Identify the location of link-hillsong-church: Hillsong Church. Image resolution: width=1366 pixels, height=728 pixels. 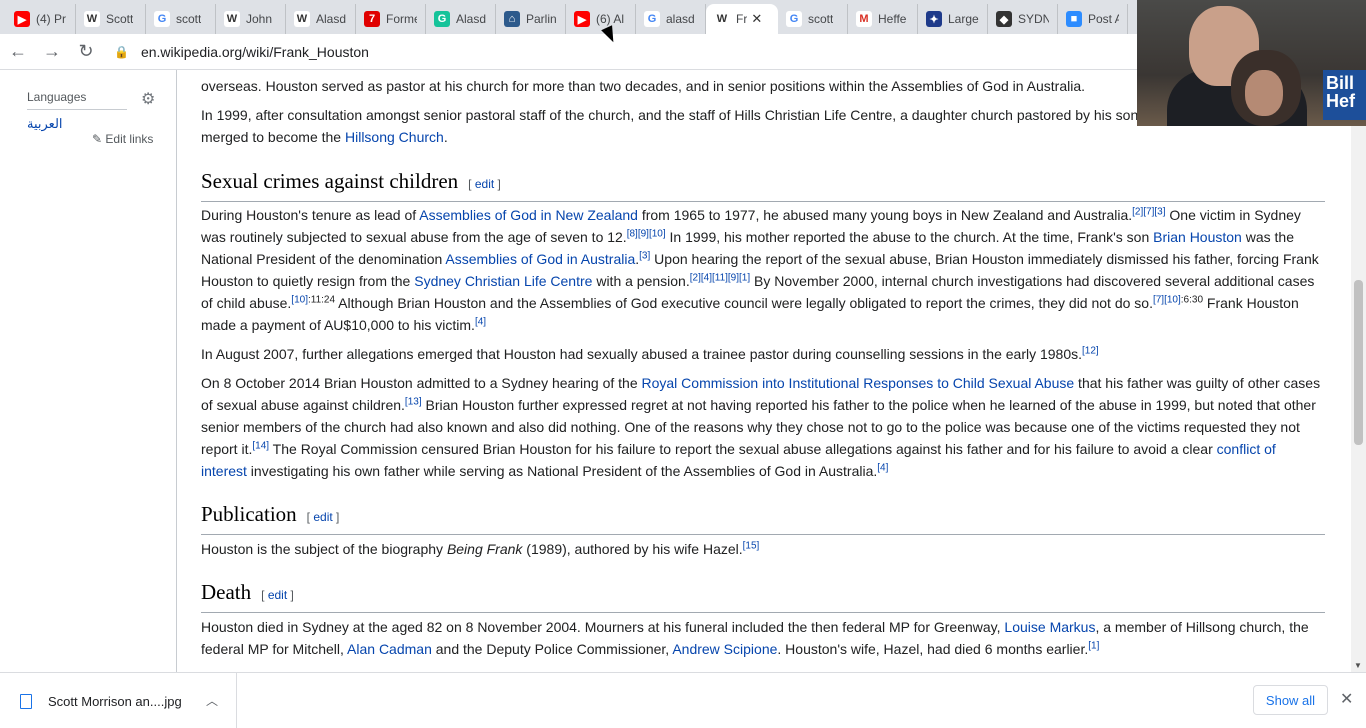
(394, 137).